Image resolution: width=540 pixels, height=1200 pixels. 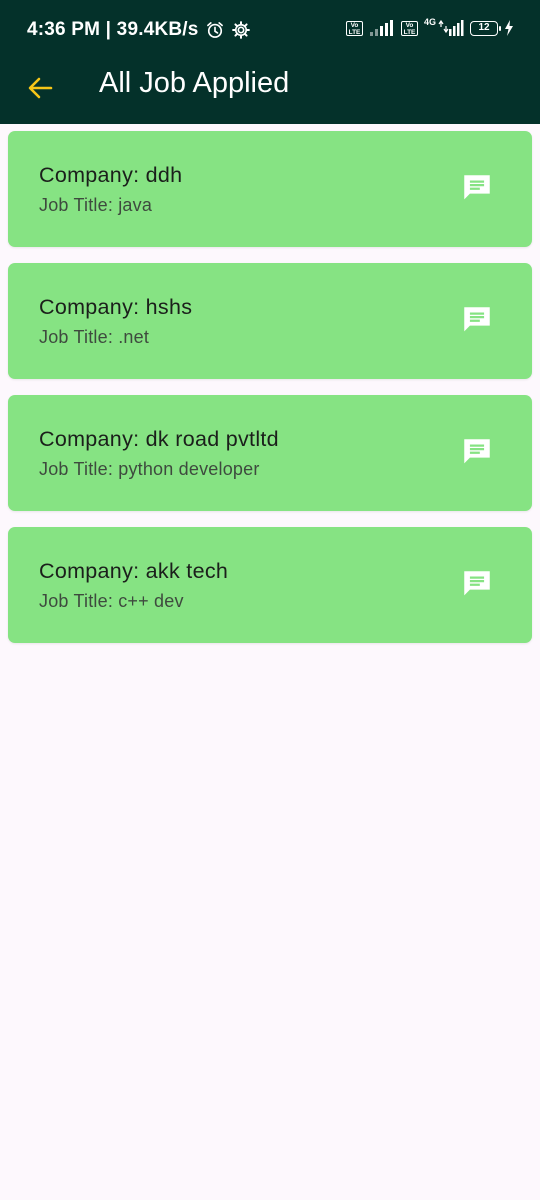 What do you see at coordinates (214, 30) in the screenshot?
I see `alarm-icon` at bounding box center [214, 30].